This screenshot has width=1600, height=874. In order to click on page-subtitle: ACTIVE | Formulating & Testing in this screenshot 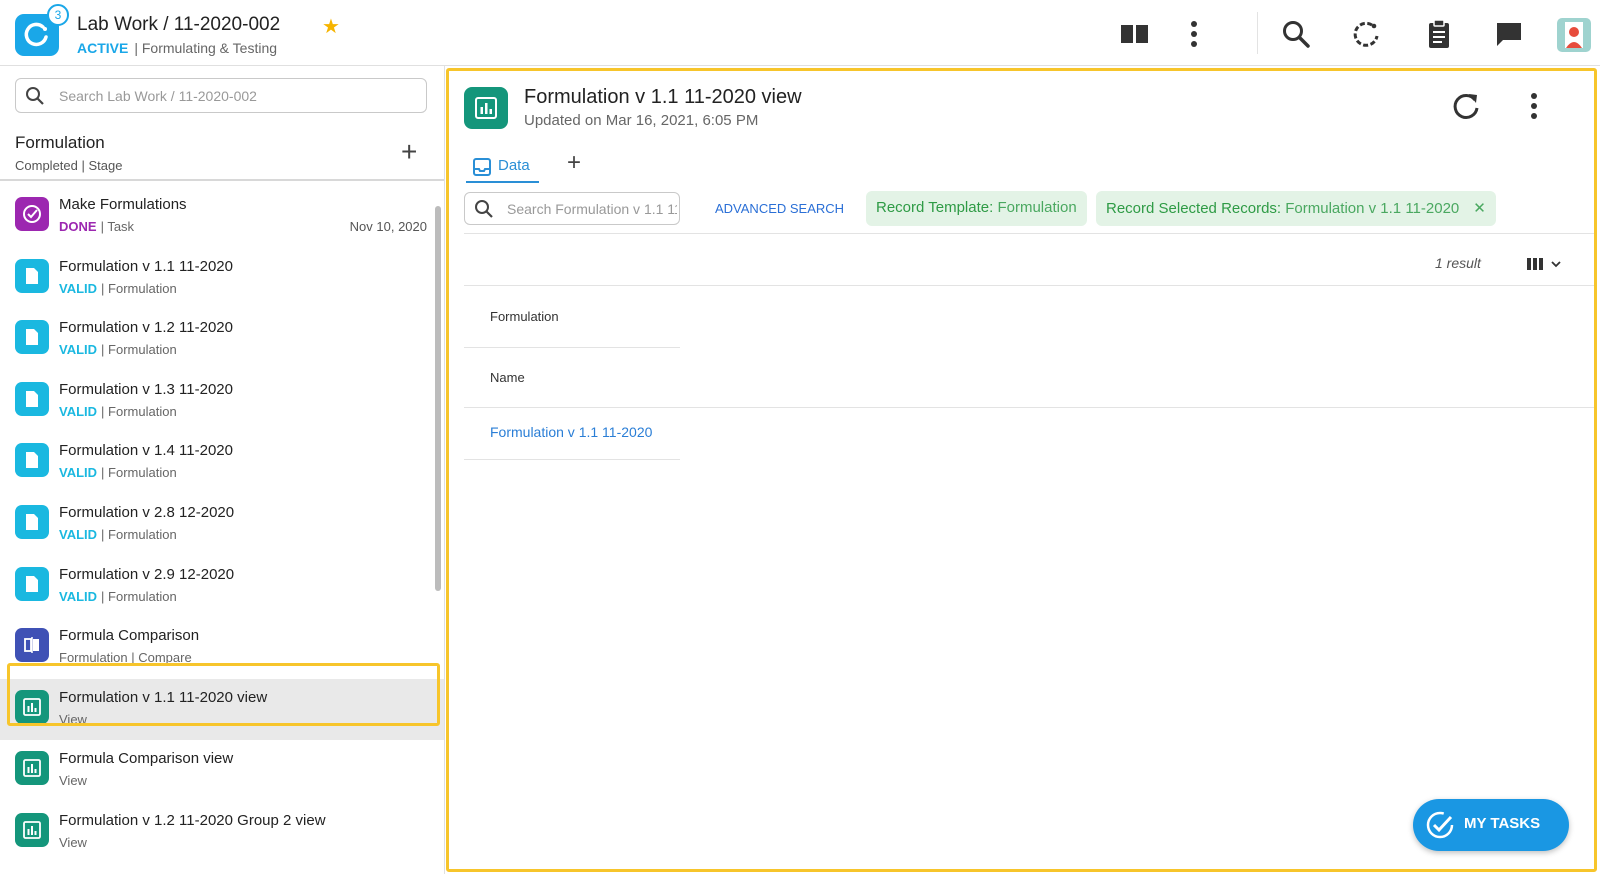, I will do `click(177, 48)`.